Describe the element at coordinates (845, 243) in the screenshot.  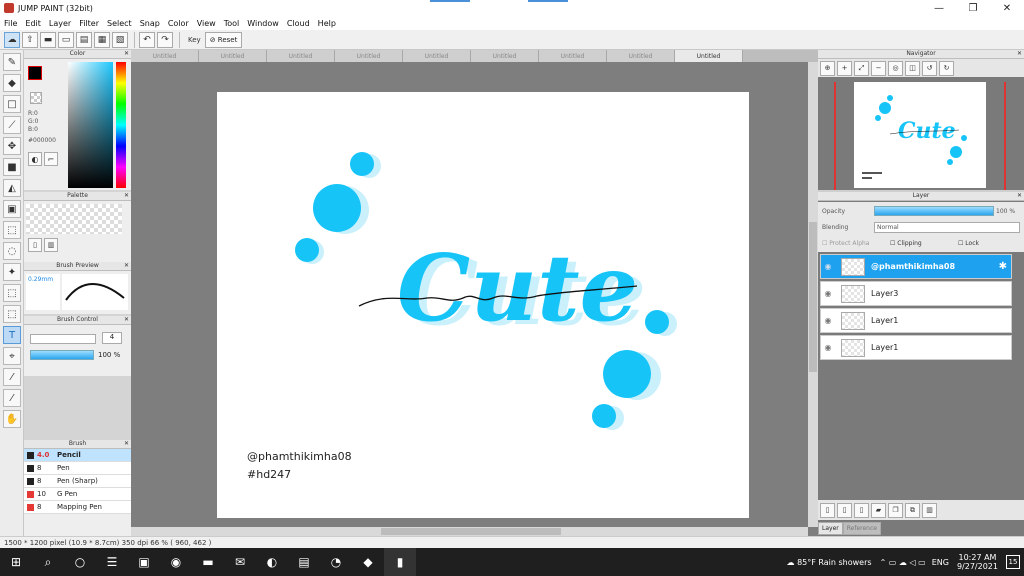
I see `protect-alpha-checkbox: ☐ Protect Alpha` at that location.